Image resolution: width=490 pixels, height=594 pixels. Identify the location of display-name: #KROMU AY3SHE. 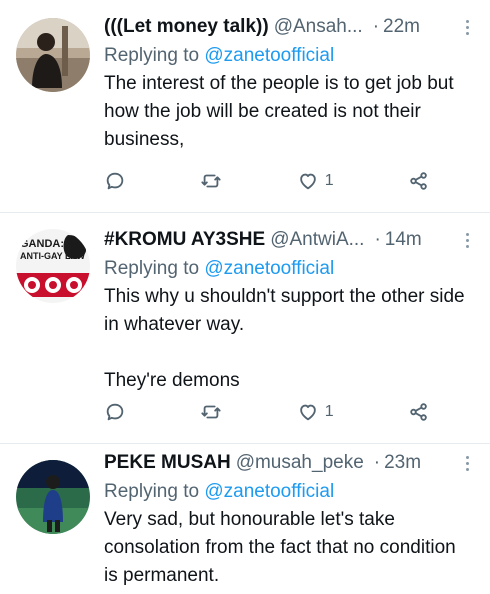
(184, 240).